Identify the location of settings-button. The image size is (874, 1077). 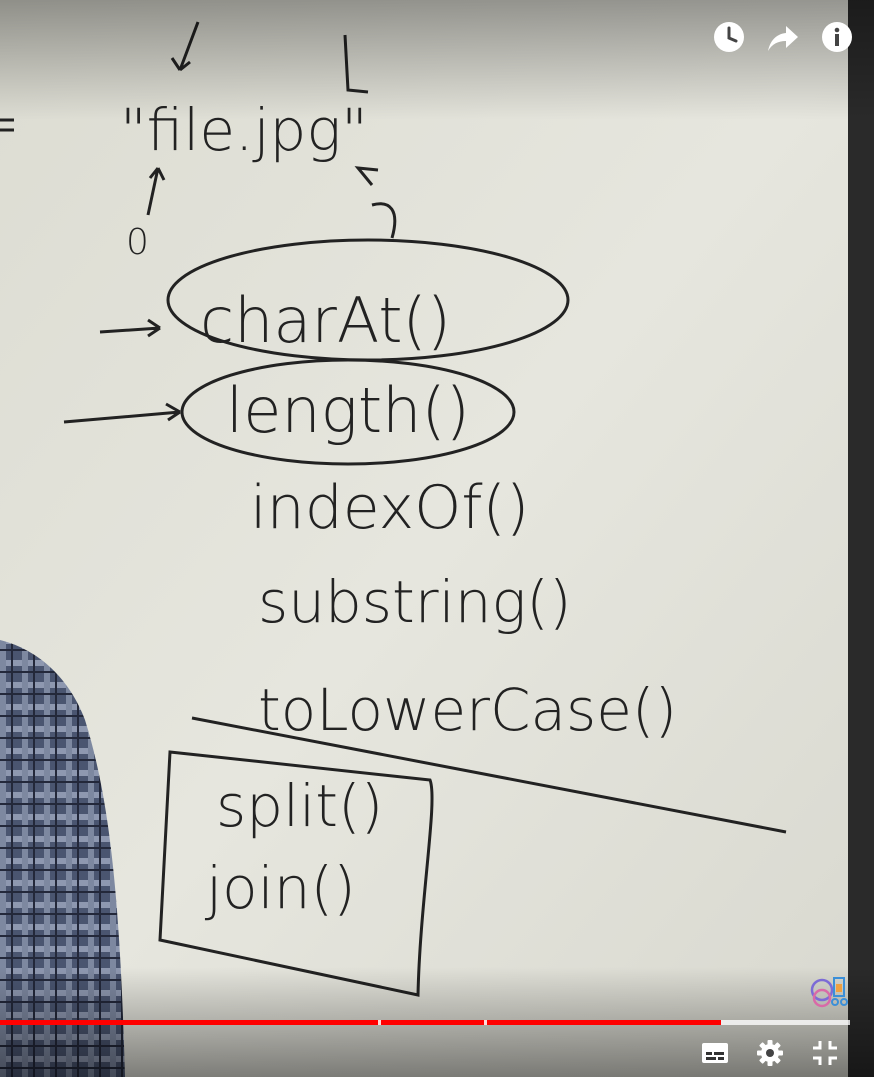
(770, 1053).